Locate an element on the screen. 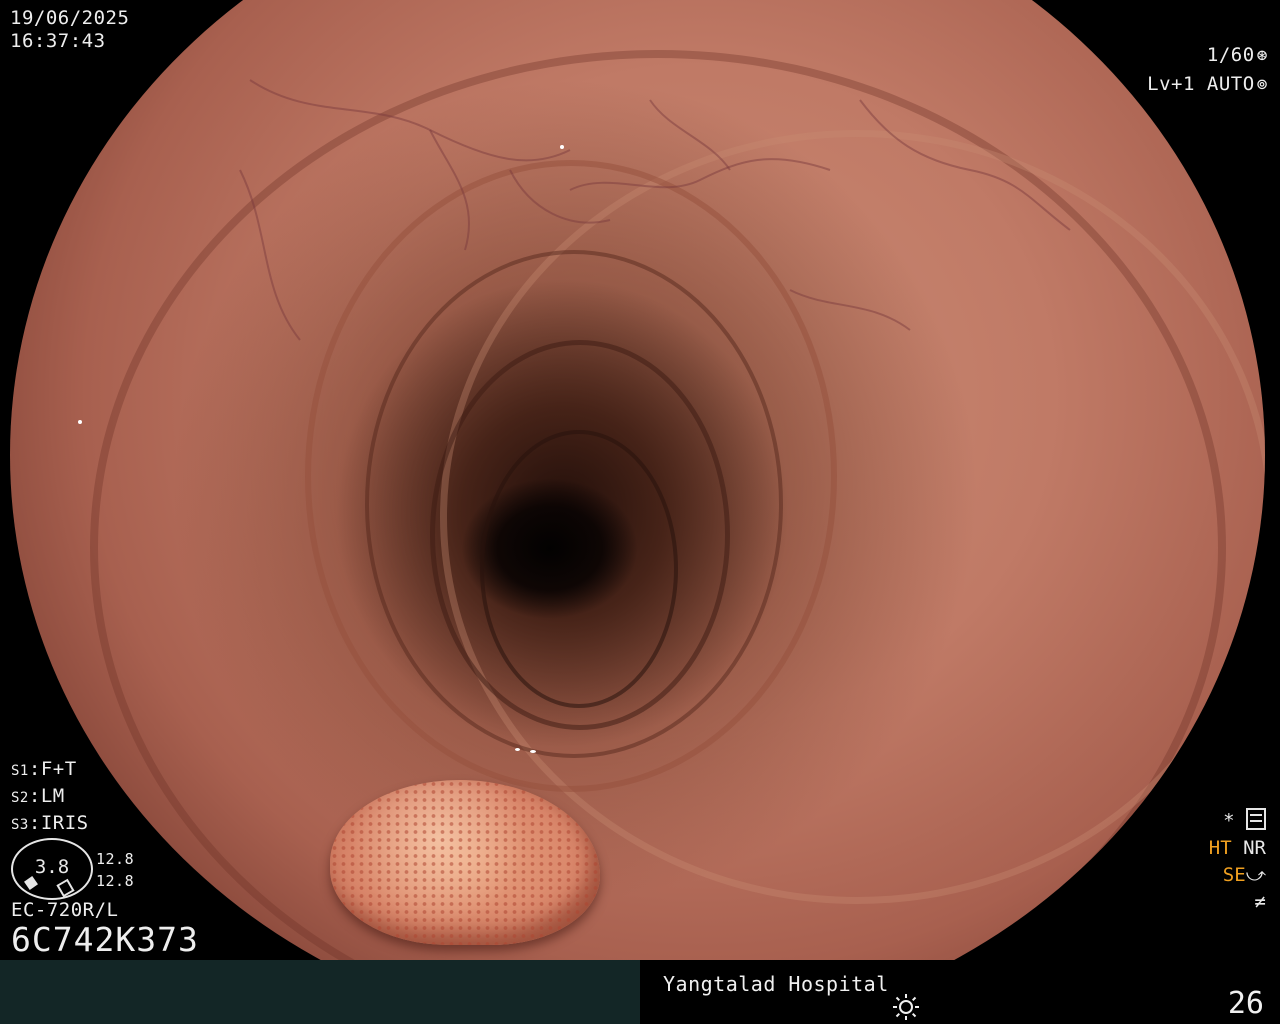 This screenshot has height=1024, width=1280. iris-gauge-value: 3.8 is located at coordinates (52, 867).